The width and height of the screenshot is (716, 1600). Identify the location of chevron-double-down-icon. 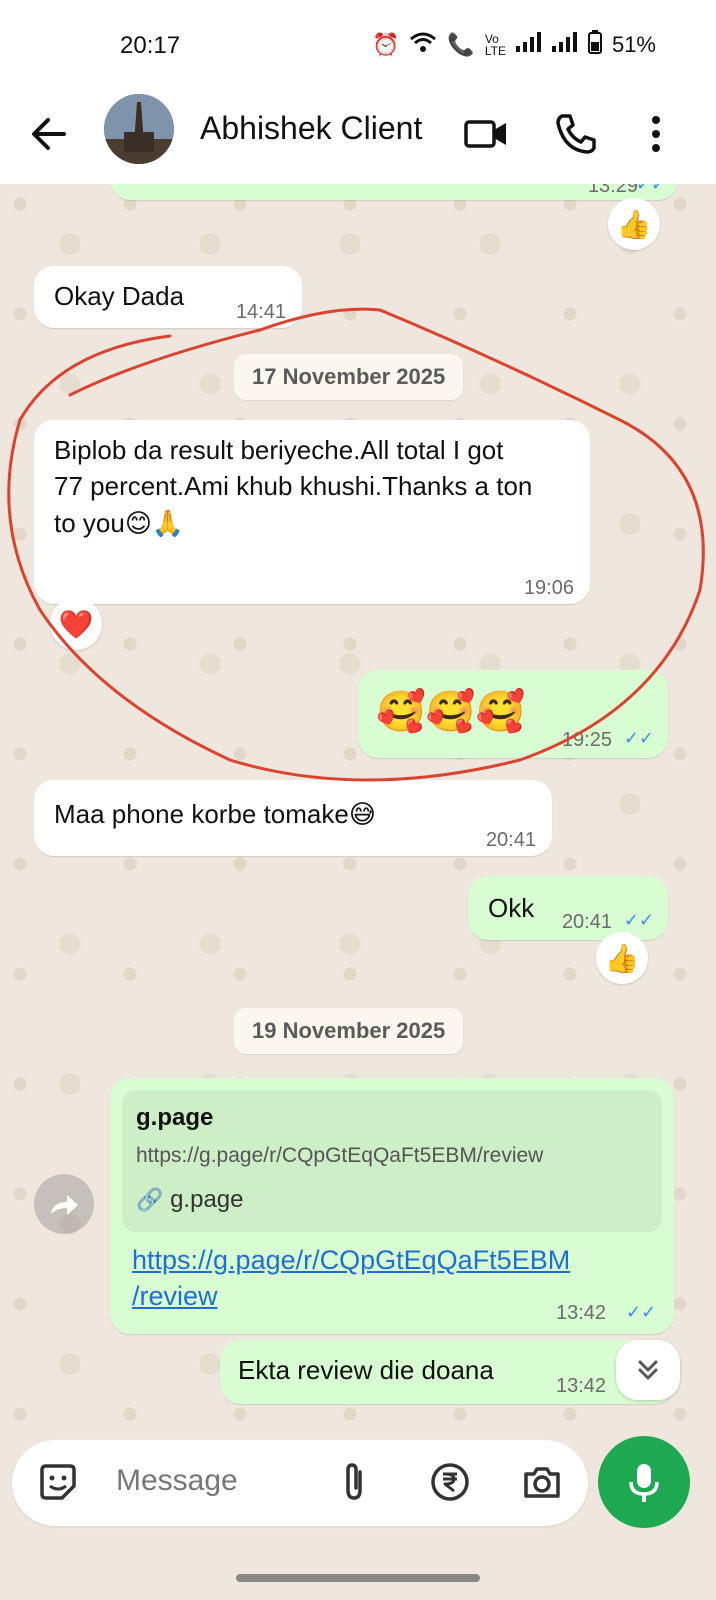
(648, 1370).